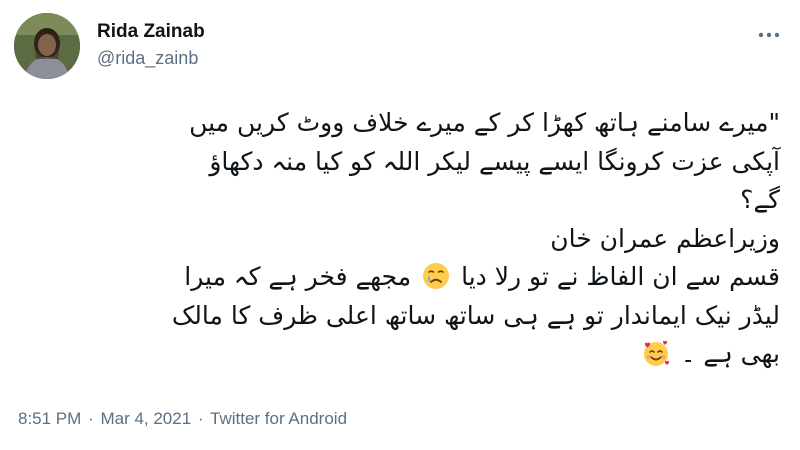 The height and width of the screenshot is (450, 800). Describe the element at coordinates (436, 276) in the screenshot. I see `crying-face-emoji` at that location.